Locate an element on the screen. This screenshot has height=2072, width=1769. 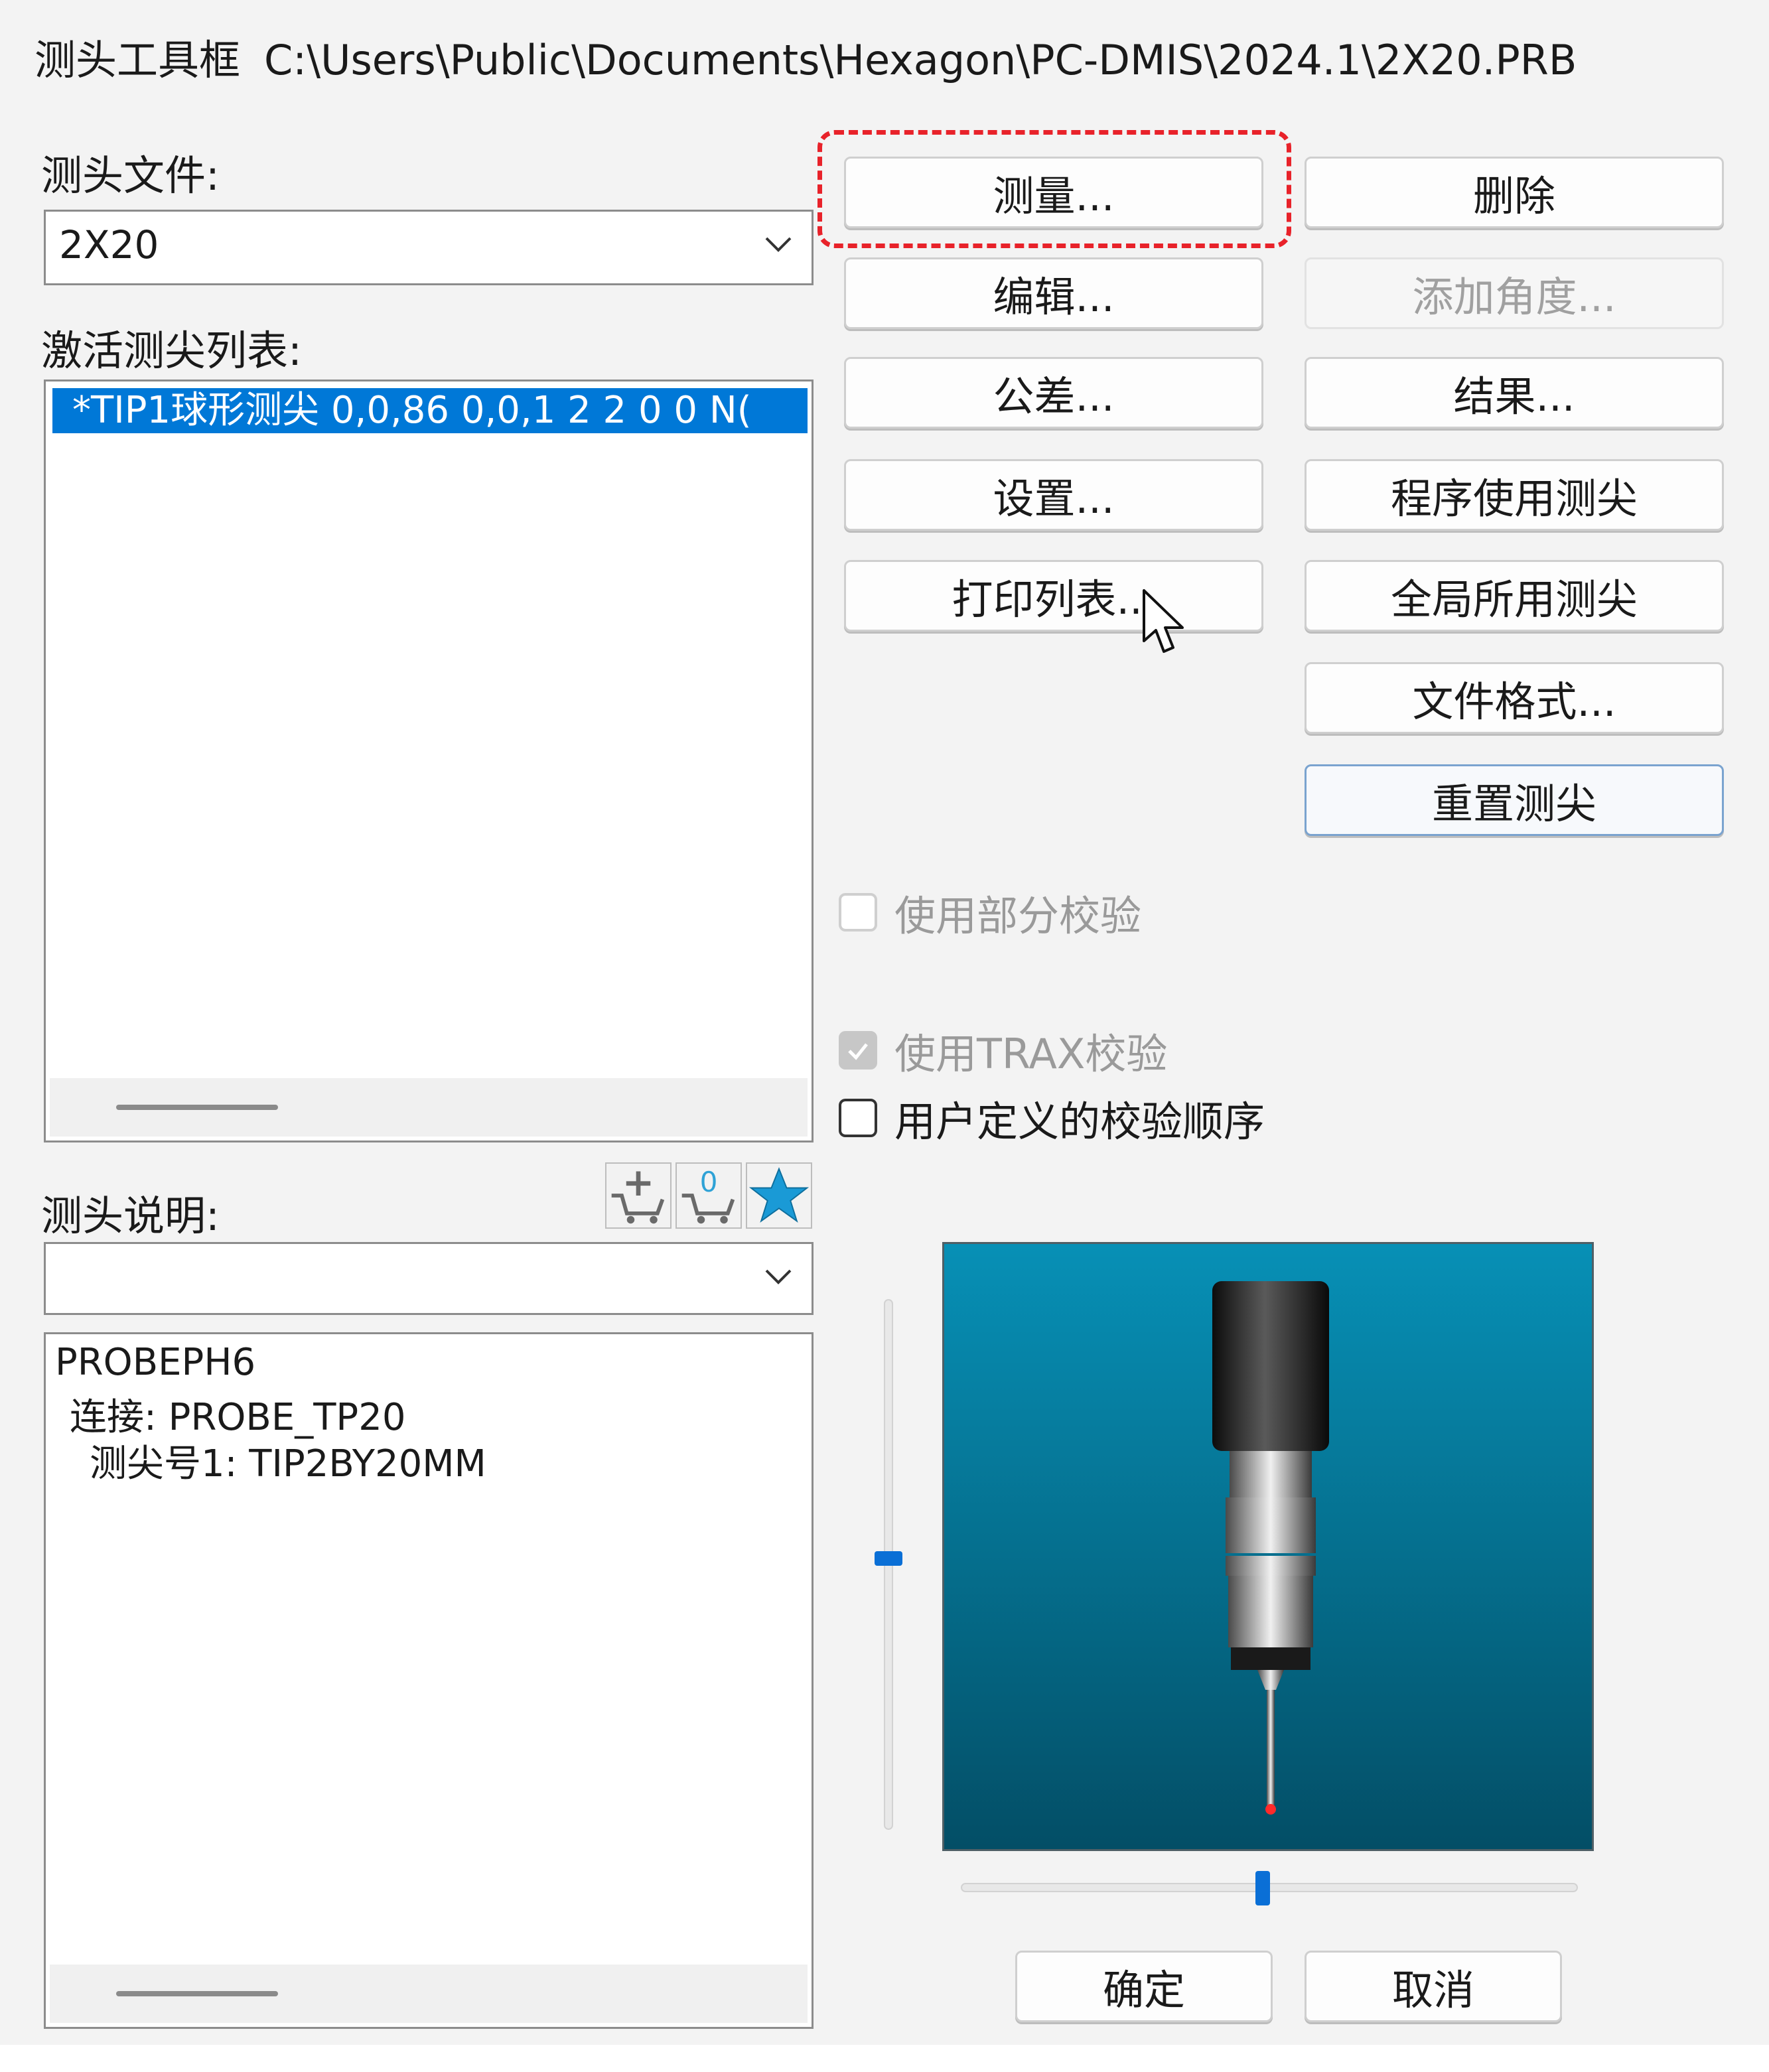
vertical-slider-thumb is located at coordinates (888, 1558).